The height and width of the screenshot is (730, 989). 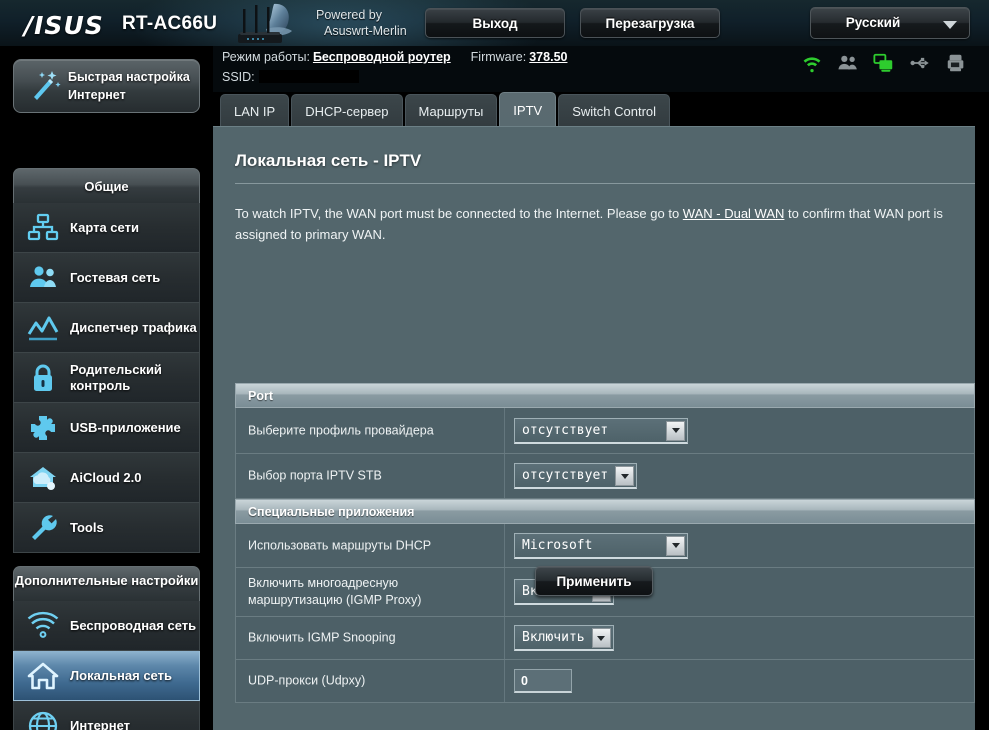 I want to click on igmp-snooping-select: Включить, so click(x=564, y=638).